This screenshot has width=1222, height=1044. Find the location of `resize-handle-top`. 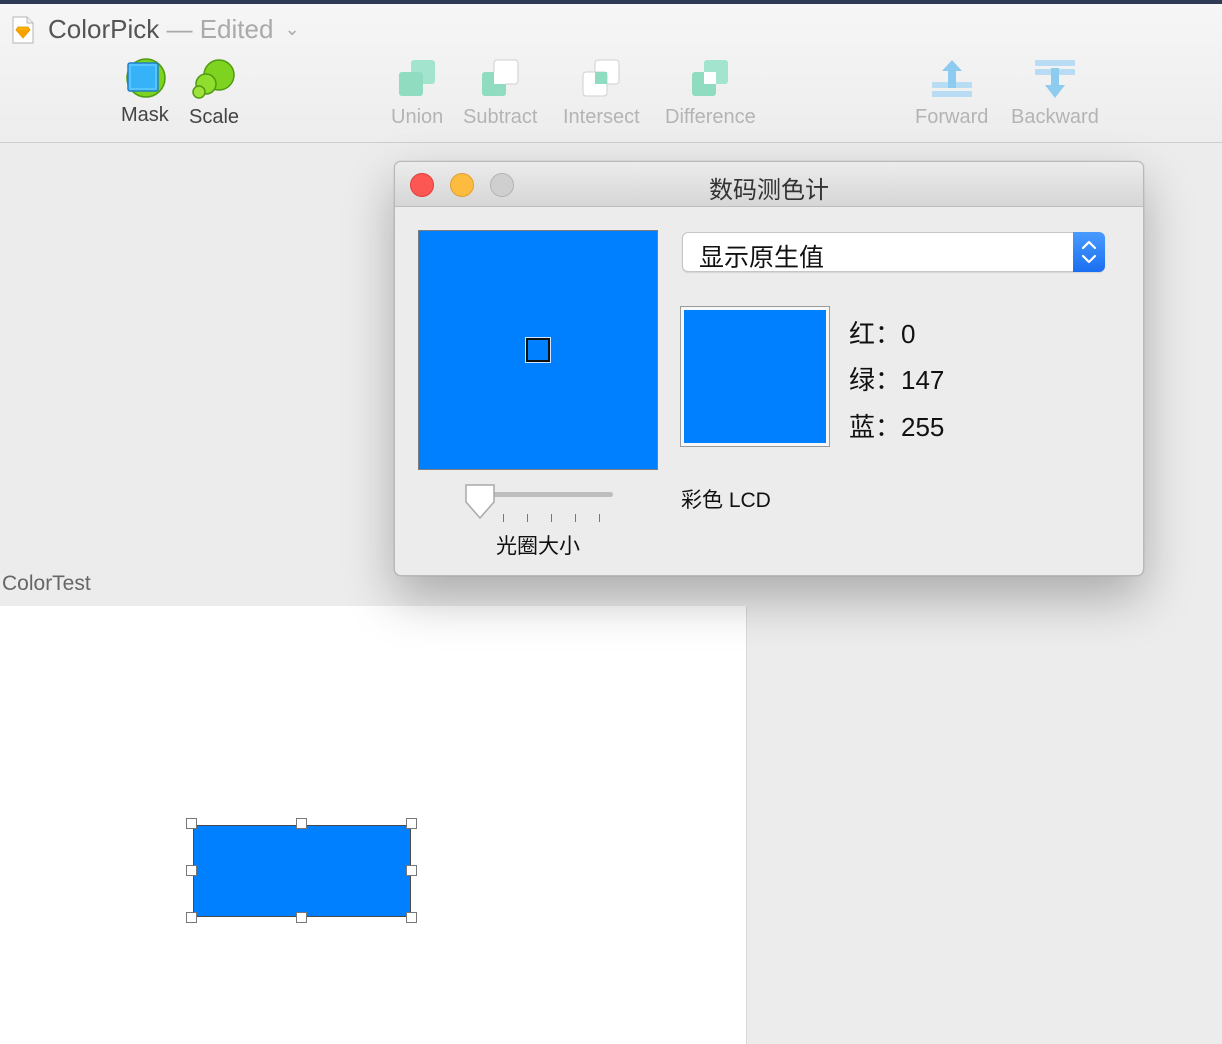

resize-handle-top is located at coordinates (301, 823).